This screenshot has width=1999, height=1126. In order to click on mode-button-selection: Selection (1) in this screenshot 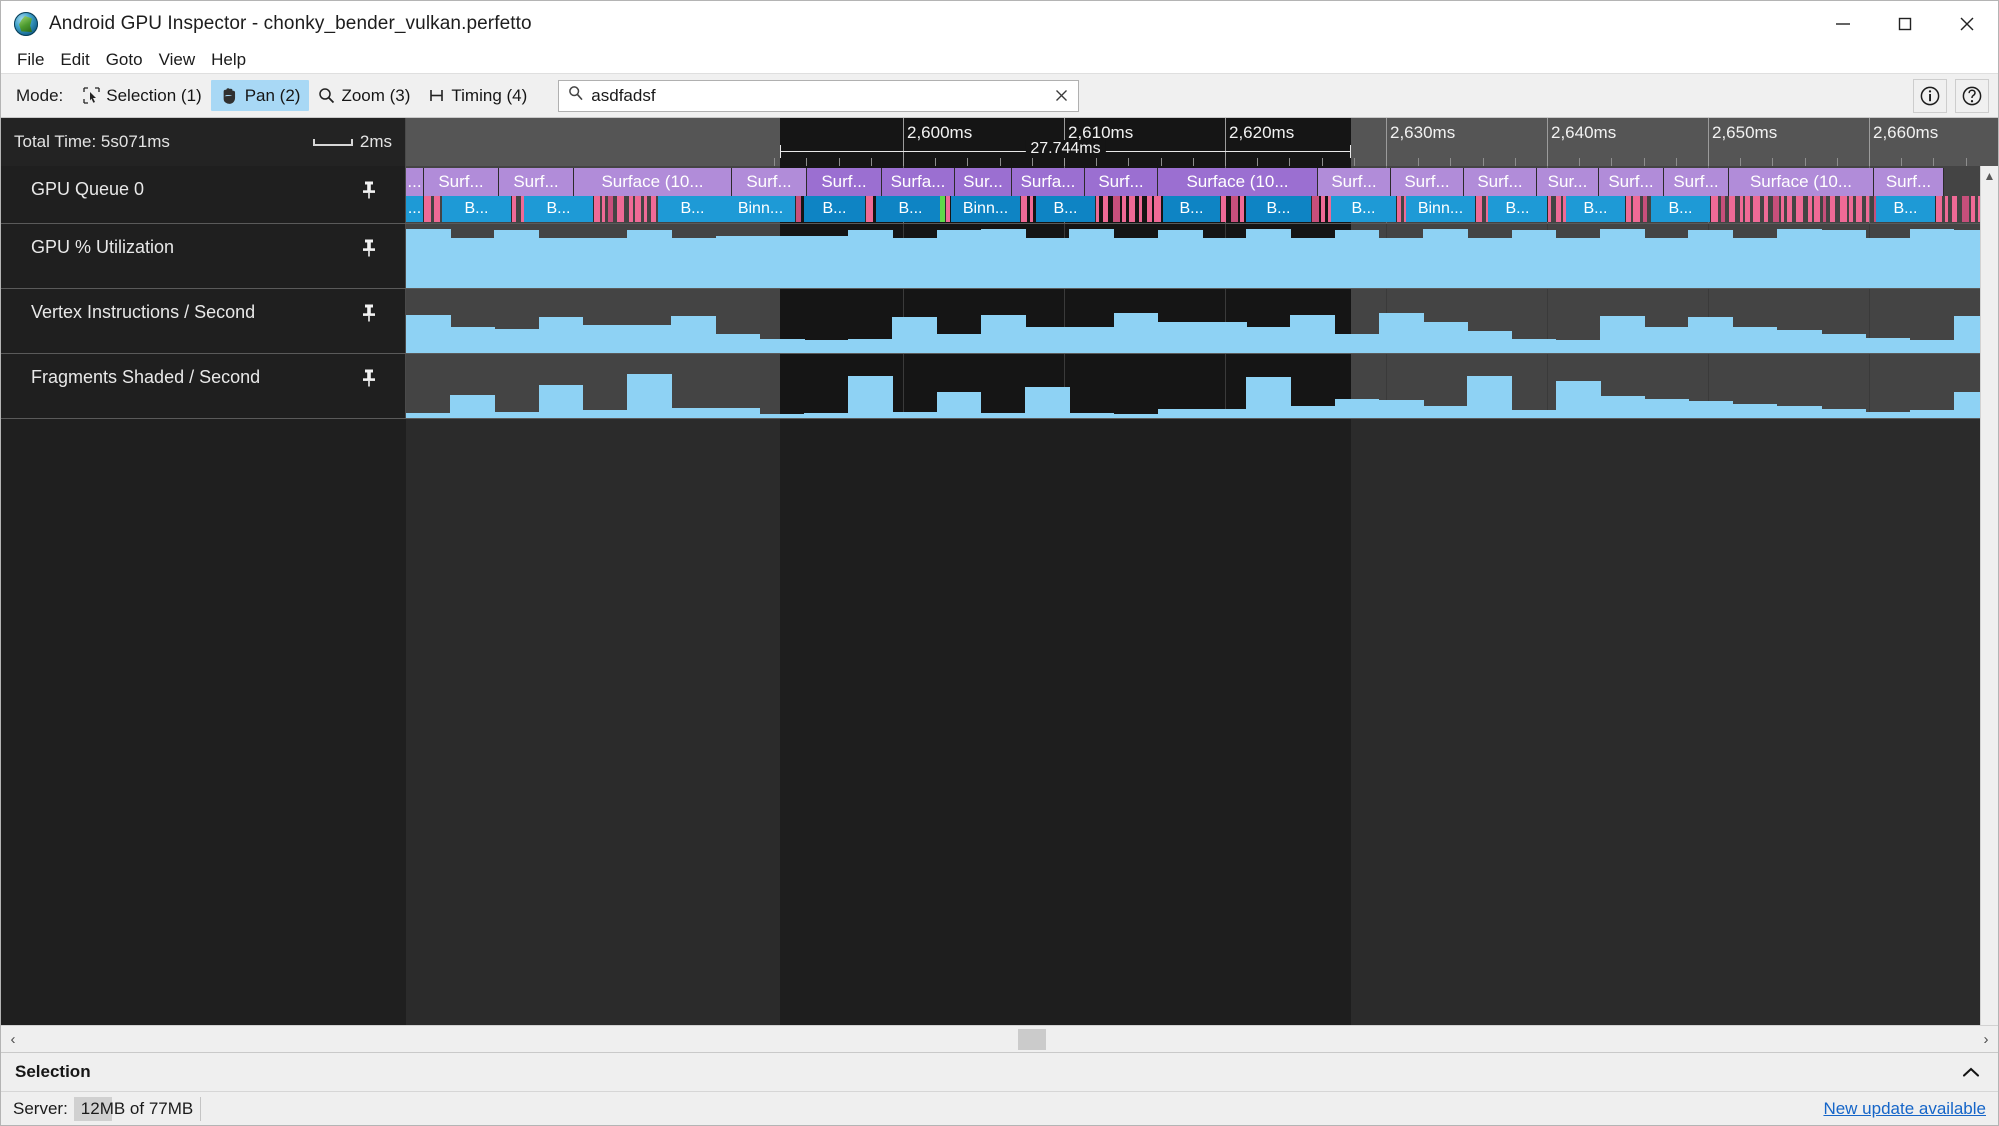, I will do `click(142, 95)`.